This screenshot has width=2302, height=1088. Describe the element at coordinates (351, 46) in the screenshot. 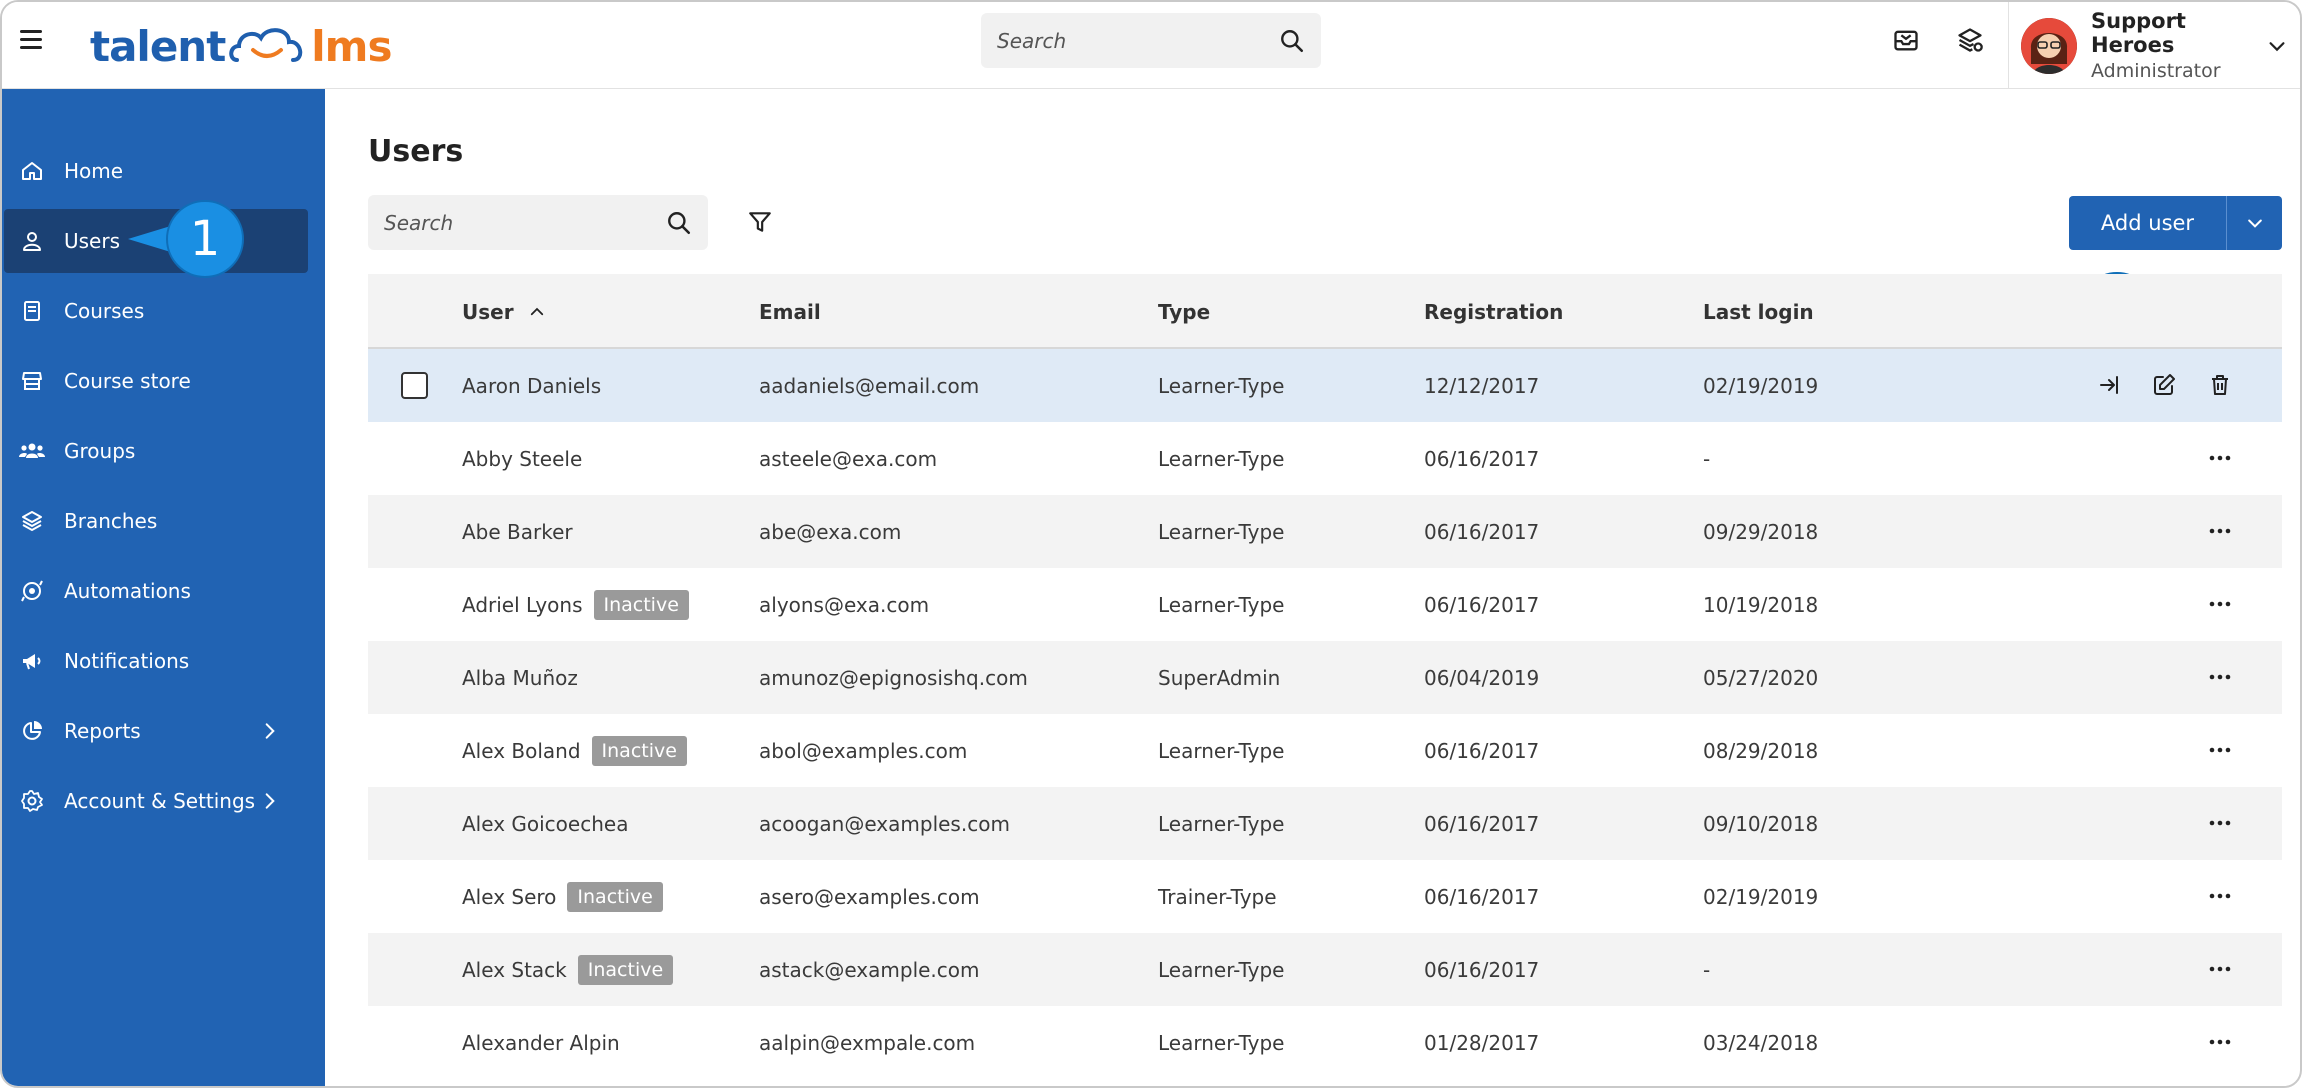

I see `logo-text-right: lms` at that location.